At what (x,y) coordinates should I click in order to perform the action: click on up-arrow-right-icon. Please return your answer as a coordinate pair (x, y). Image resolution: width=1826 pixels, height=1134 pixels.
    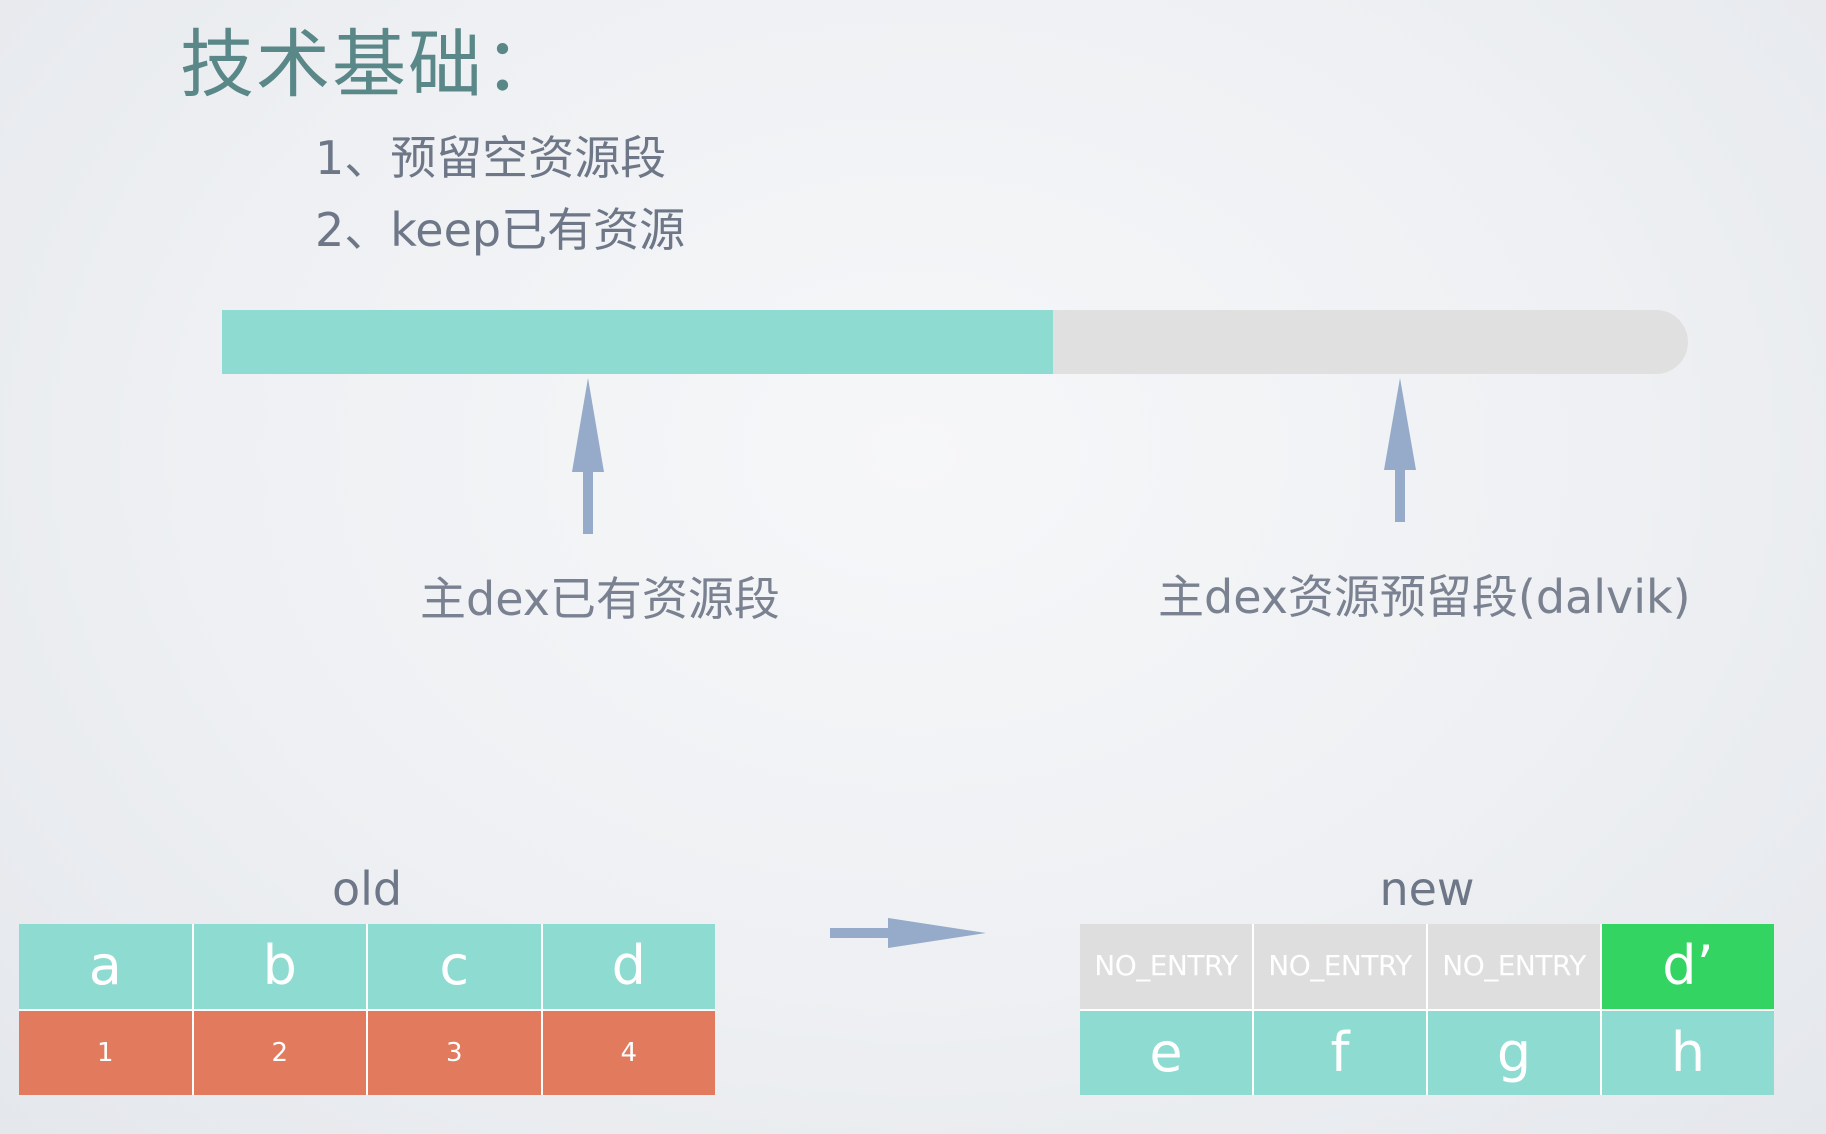
    Looking at the image, I should click on (1400, 450).